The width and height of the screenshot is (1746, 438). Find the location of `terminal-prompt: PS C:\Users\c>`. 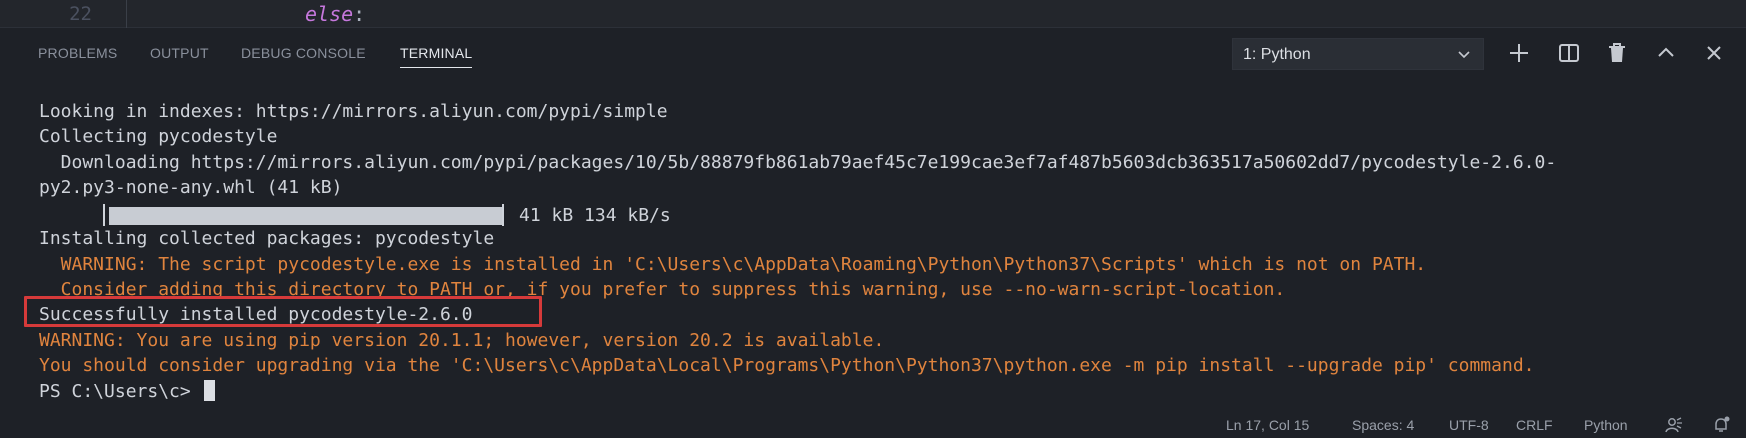

terminal-prompt: PS C:\Users\c> is located at coordinates (120, 391).